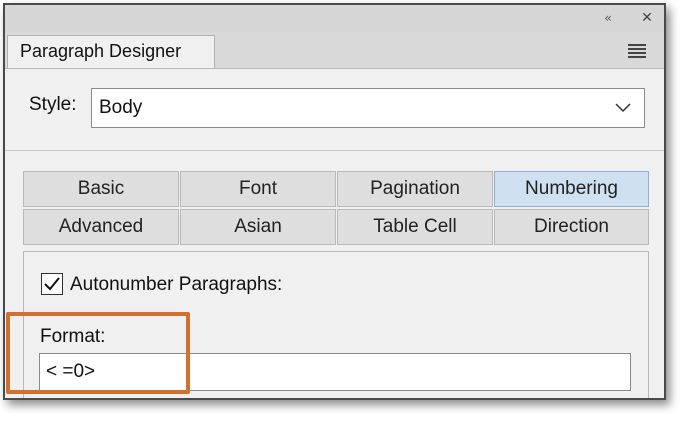 The height and width of the screenshot is (422, 688). Describe the element at coordinates (176, 285) in the screenshot. I see `autonumber-label: Autonumber Paragraphs:` at that location.